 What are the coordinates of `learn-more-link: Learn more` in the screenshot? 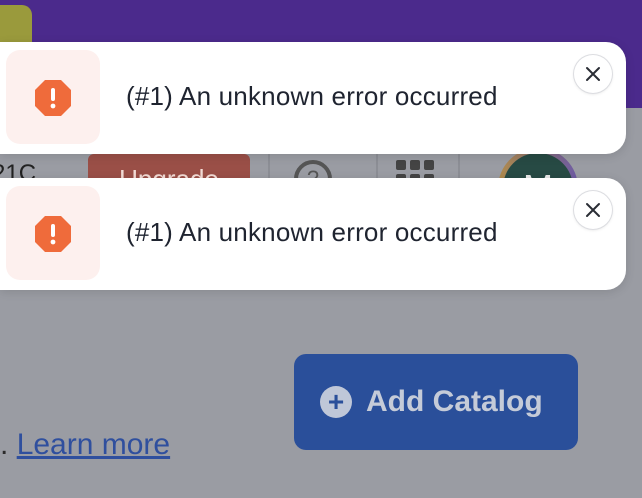 It's located at (93, 444).